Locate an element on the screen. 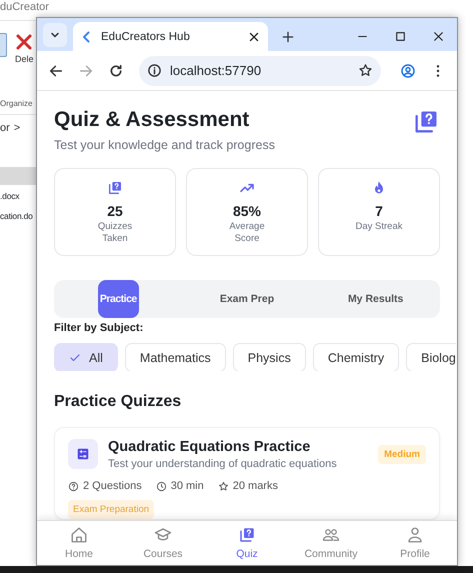 The width and height of the screenshot is (473, 573). segment-tab: Exam Prep is located at coordinates (247, 299).